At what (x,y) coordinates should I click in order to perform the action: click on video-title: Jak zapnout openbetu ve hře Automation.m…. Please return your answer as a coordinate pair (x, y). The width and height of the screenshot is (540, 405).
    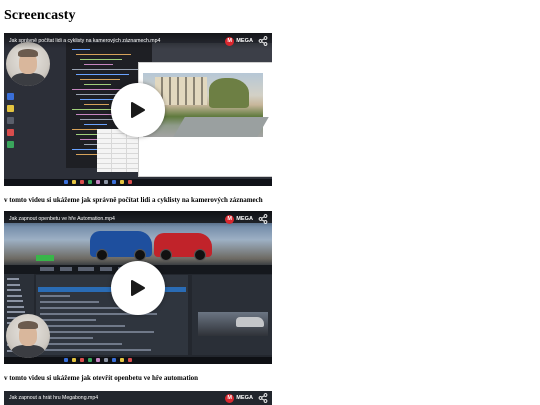
    Looking at the image, I should click on (62, 219).